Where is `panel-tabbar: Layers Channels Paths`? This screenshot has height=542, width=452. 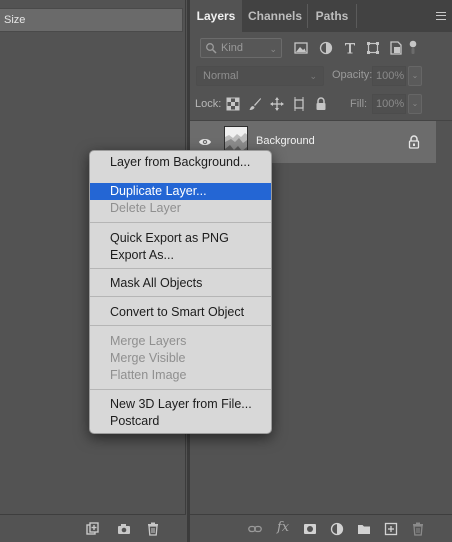
panel-tabbar: Layers Channels Paths is located at coordinates (321, 16).